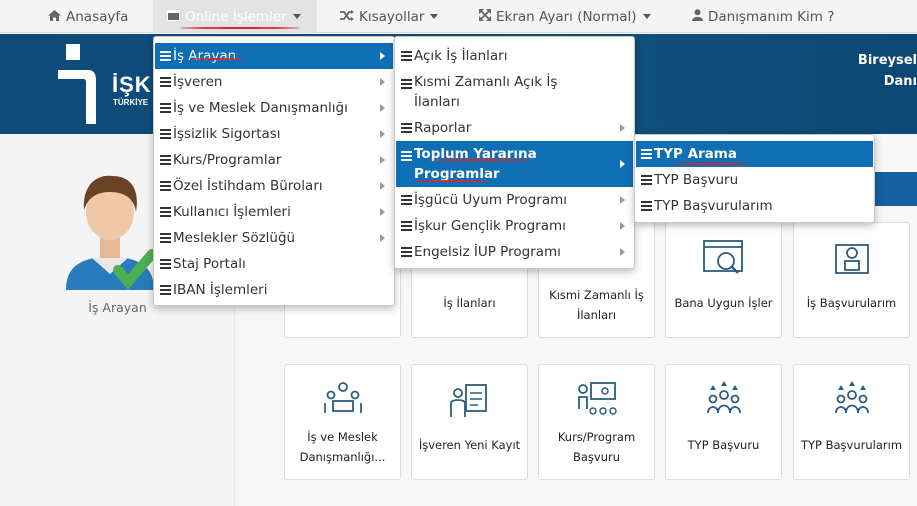 This screenshot has height=506, width=917. Describe the element at coordinates (274, 56) in the screenshot. I see `menu-item-is-arayan: İş Arayan` at that location.